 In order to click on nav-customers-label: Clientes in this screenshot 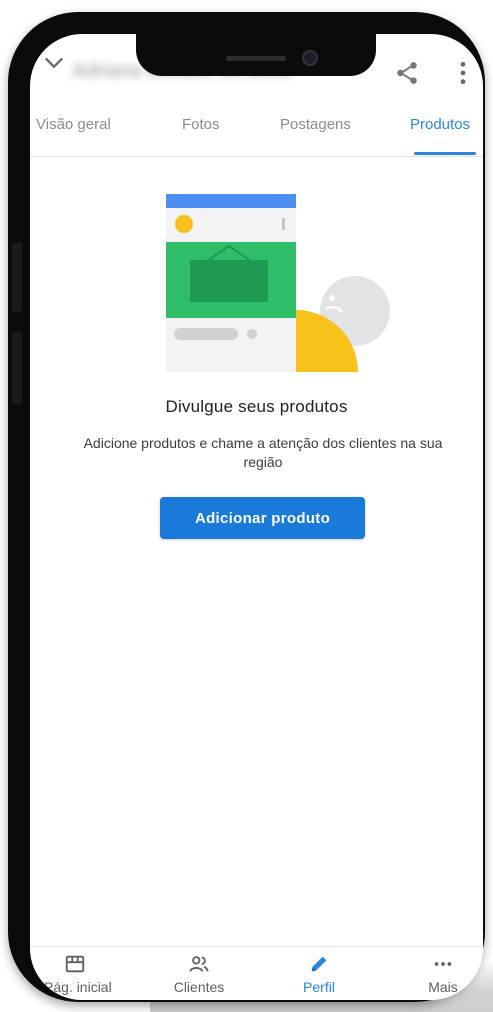, I will do `click(199, 987)`.